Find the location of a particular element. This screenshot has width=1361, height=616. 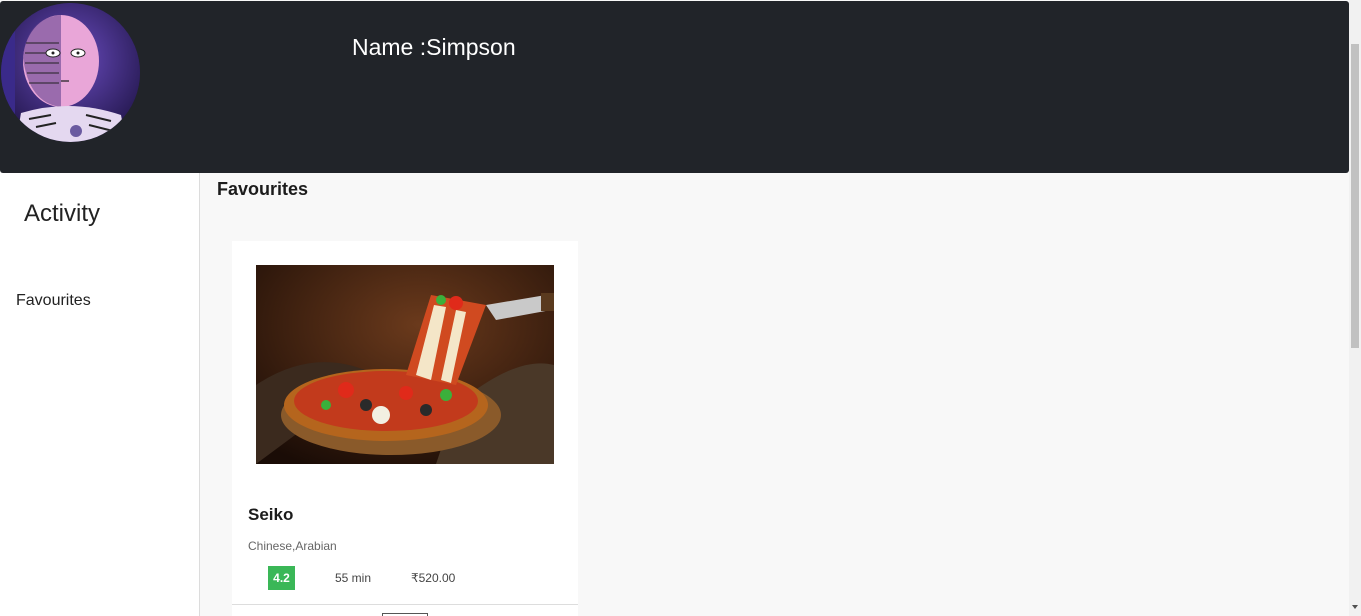

restaurant-cuisine: Chinese,Arabian is located at coordinates (292, 546).